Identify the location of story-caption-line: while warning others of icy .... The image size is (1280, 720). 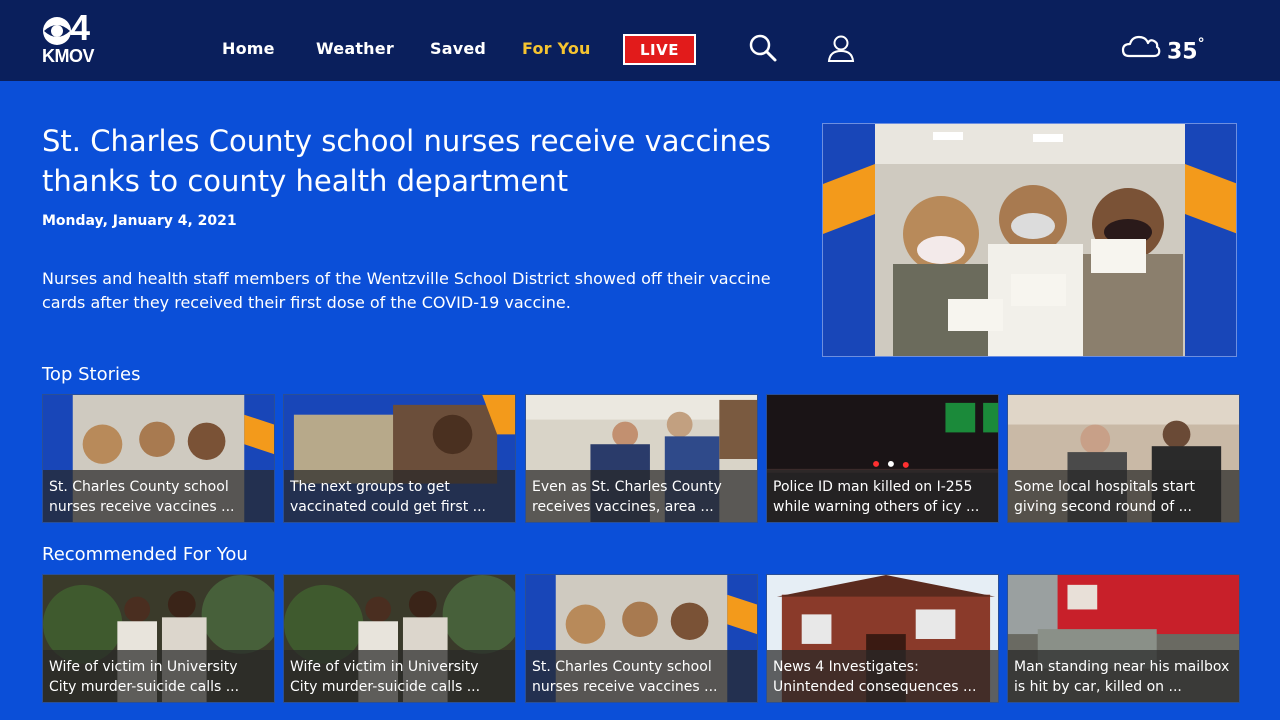
(876, 507).